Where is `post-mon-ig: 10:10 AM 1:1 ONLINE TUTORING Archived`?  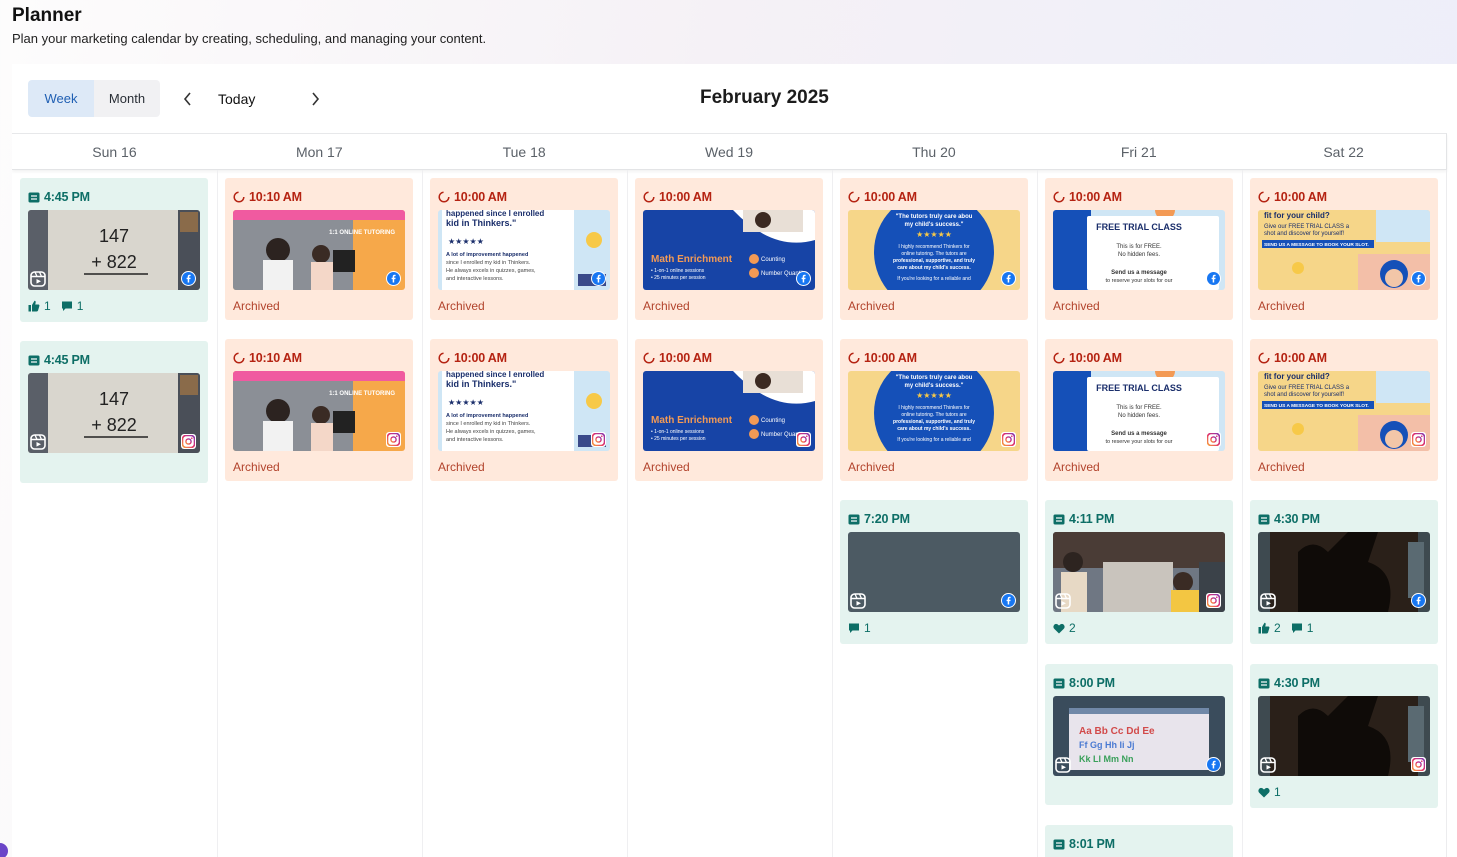
post-mon-ig: 10:10 AM 1:1 ONLINE TUTORING Archived is located at coordinates (319, 410).